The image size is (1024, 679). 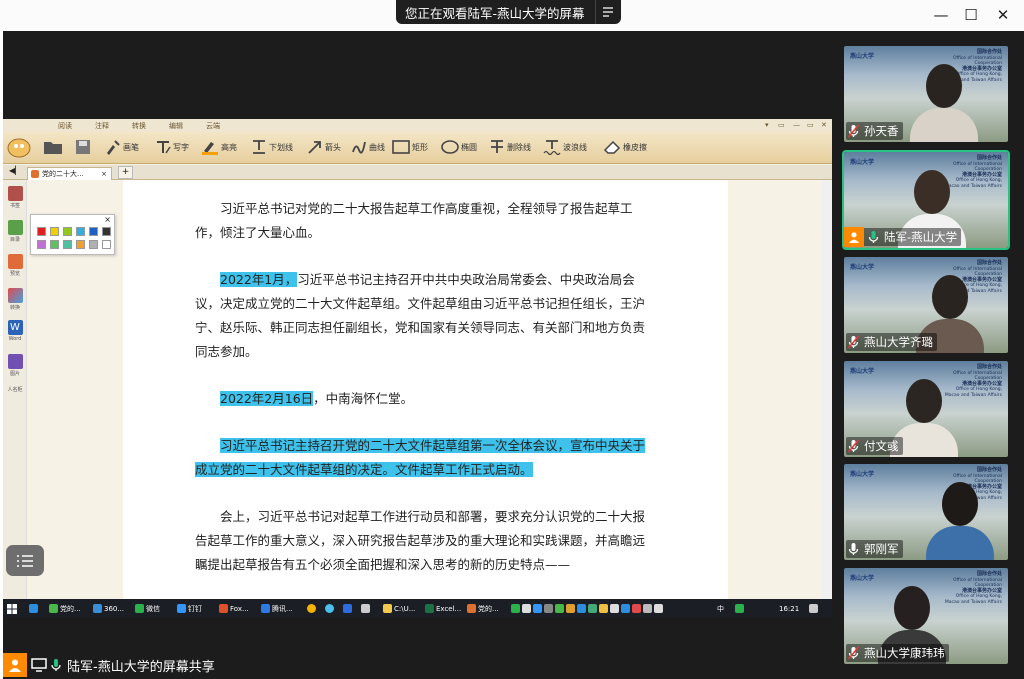 What do you see at coordinates (15, 295) in the screenshot?
I see `convert-icon` at bounding box center [15, 295].